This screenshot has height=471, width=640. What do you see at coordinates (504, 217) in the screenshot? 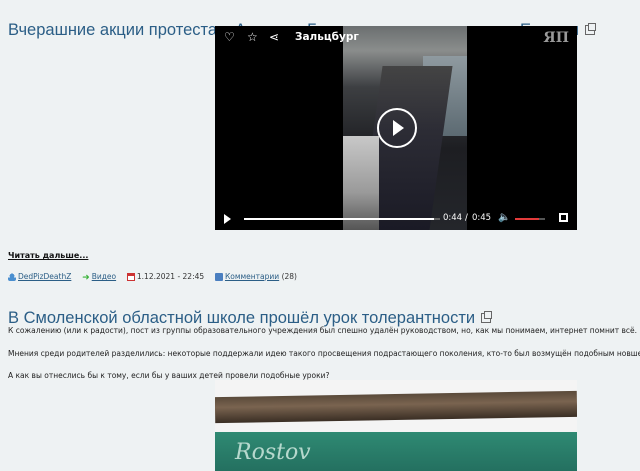
I see `volume-icon: 🔈` at bounding box center [504, 217].